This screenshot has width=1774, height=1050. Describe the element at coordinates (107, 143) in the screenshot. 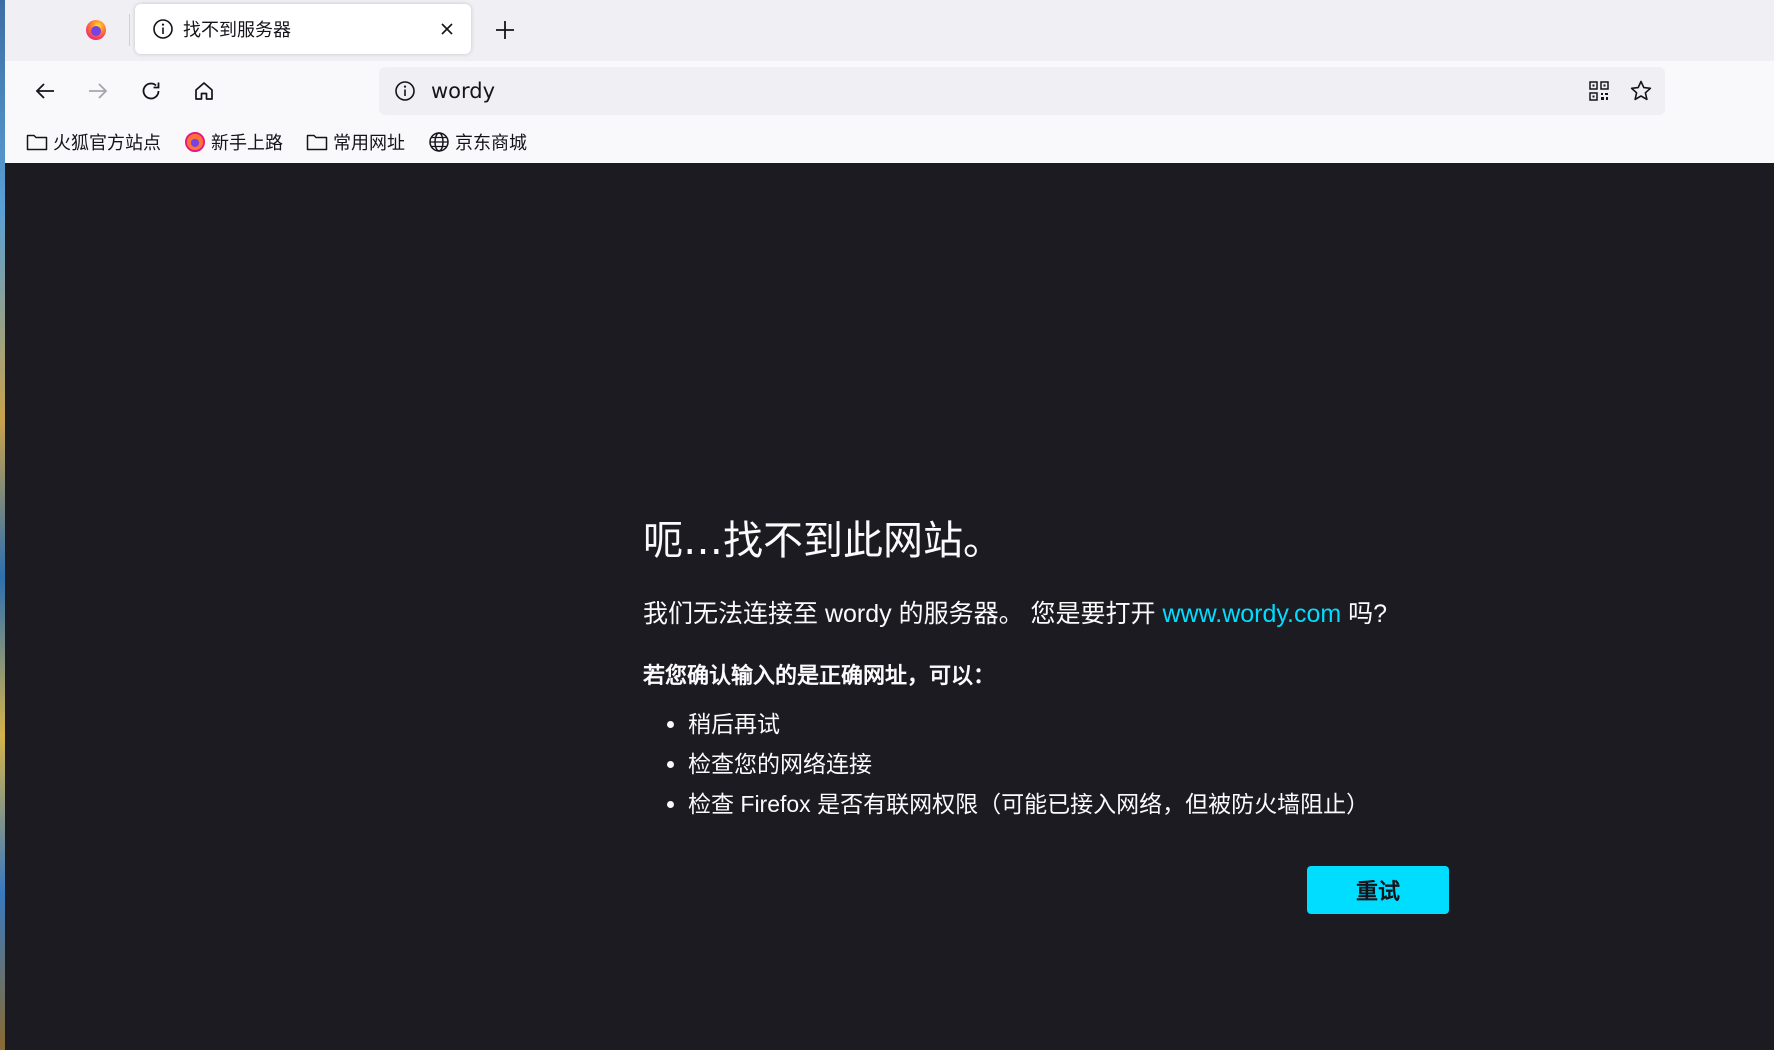

I see `bookmark-label: 火狐官方站点` at that location.